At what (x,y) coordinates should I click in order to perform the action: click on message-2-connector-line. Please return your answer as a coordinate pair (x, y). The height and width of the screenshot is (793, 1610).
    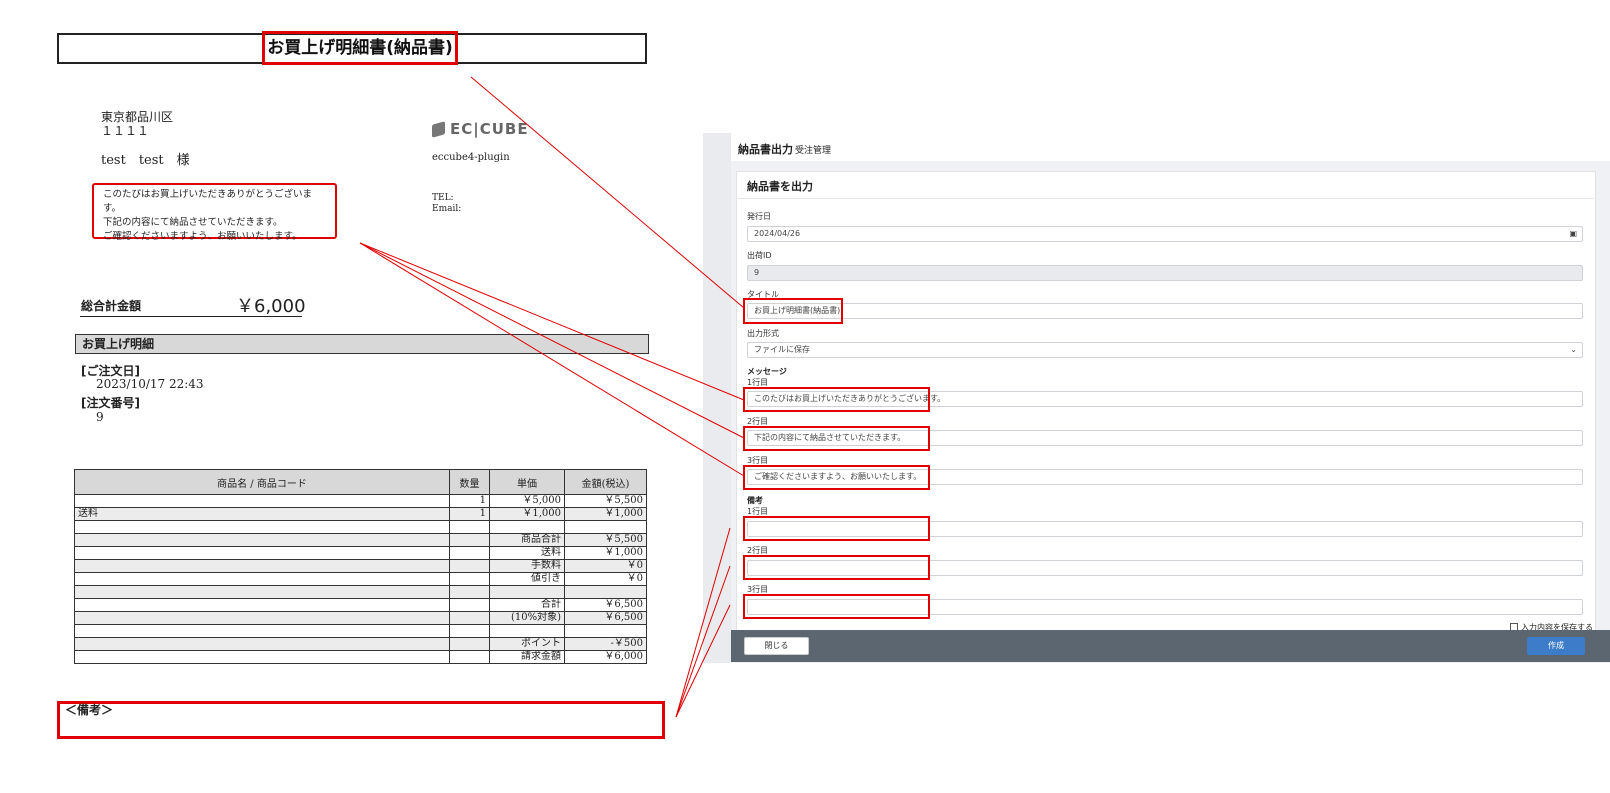
    Looking at the image, I should click on (552, 340).